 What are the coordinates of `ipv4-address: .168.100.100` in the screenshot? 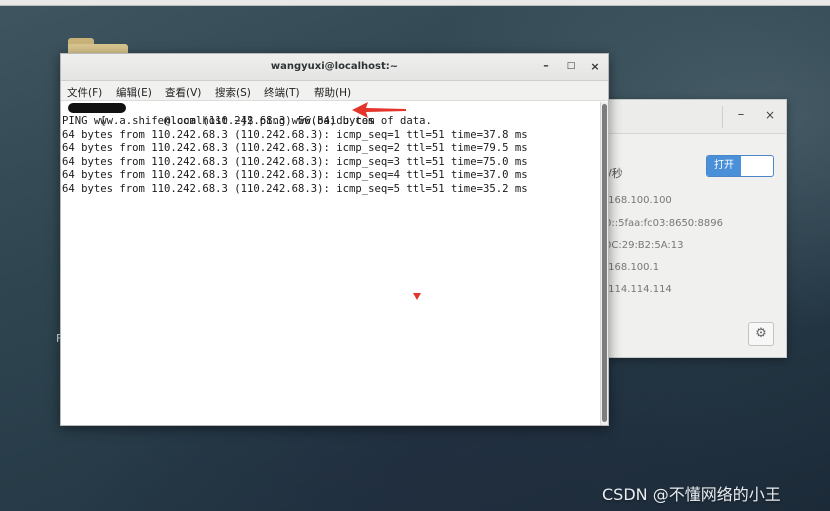 It's located at (638, 200).